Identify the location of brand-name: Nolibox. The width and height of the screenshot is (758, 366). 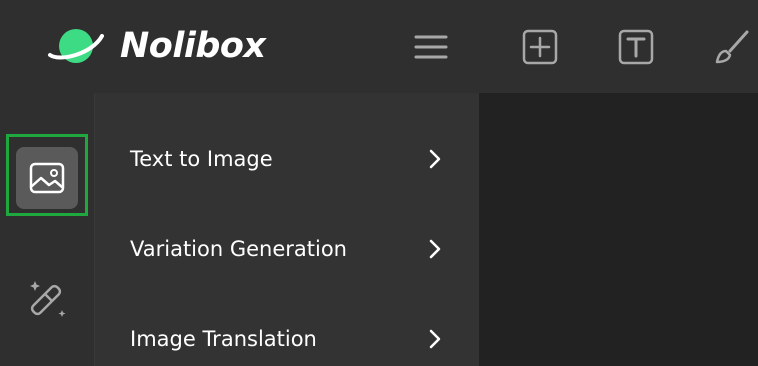
(193, 46).